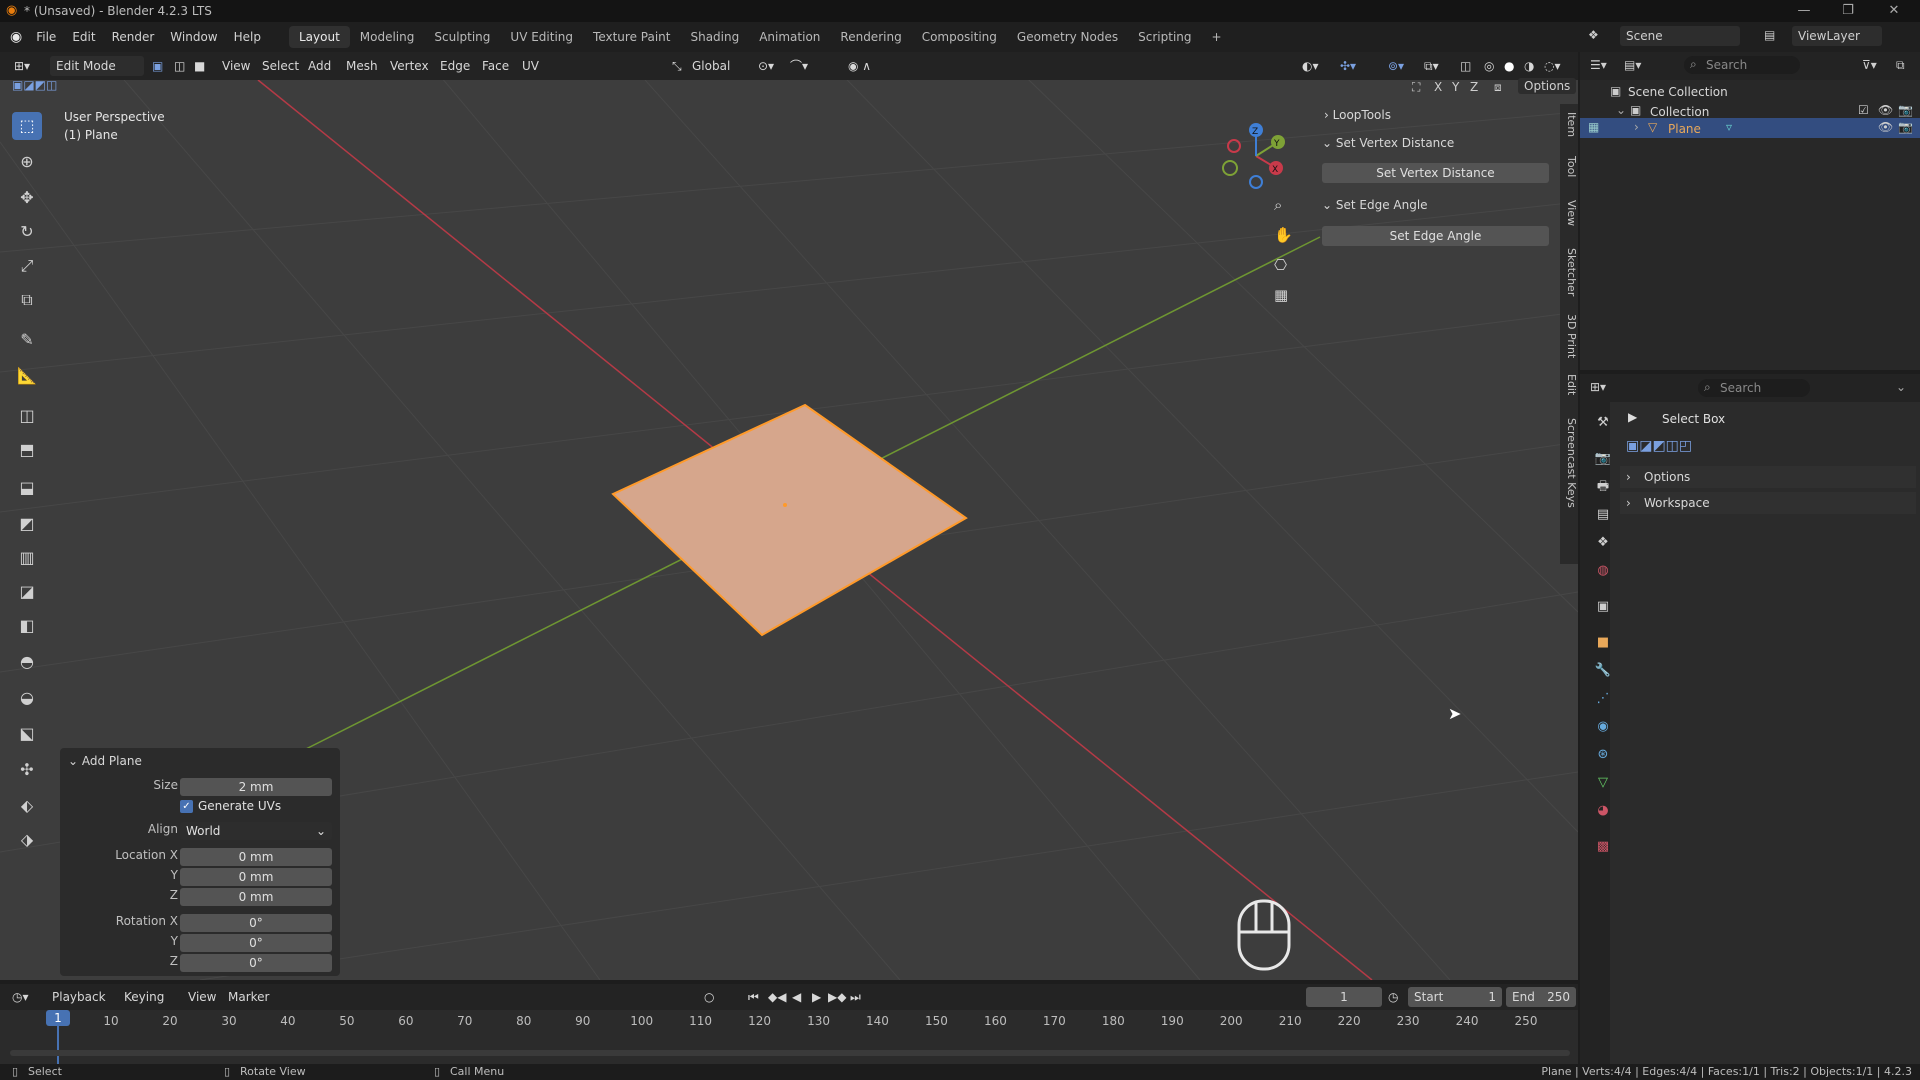  What do you see at coordinates (1869, 65) in the screenshot?
I see `filter-icon: ⊽▾` at bounding box center [1869, 65].